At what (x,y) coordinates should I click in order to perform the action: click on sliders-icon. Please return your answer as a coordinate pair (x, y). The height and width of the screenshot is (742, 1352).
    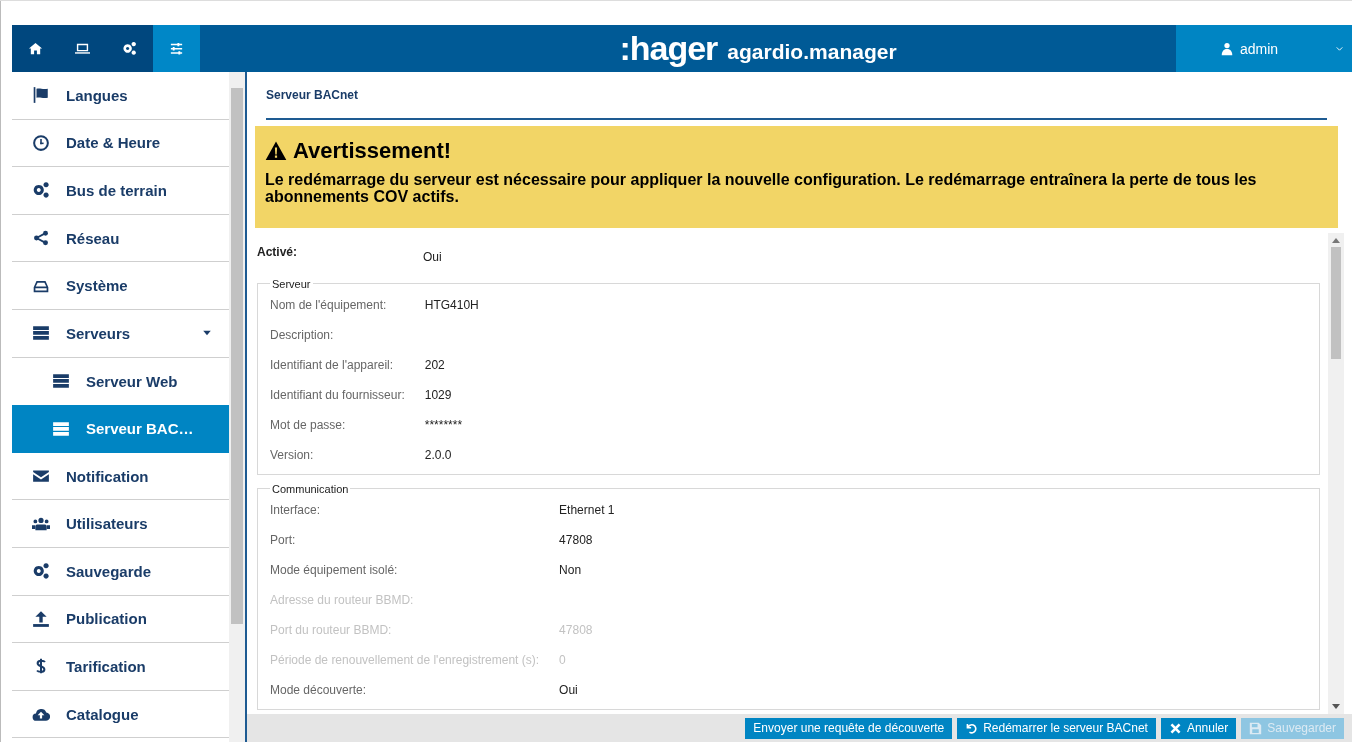
    Looking at the image, I should click on (176, 48).